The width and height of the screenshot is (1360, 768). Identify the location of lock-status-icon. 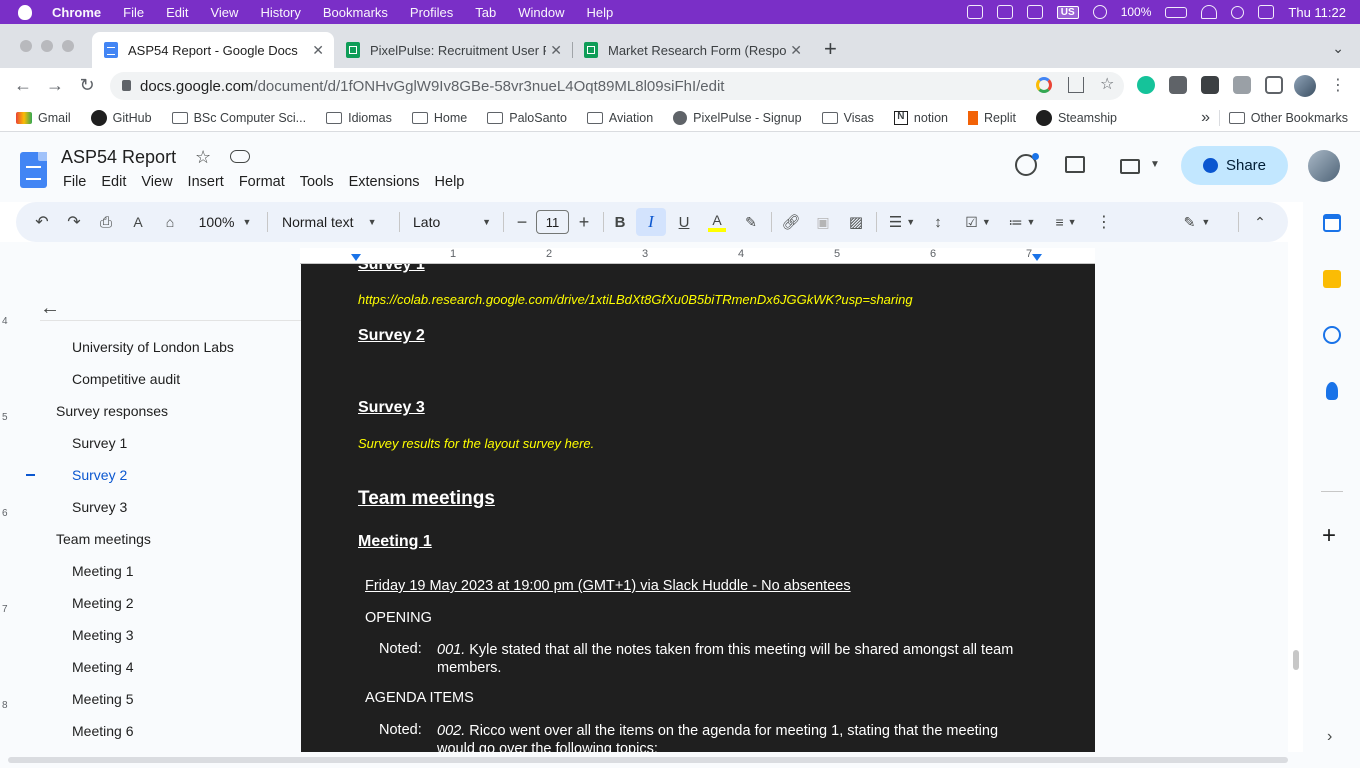
(974, 12).